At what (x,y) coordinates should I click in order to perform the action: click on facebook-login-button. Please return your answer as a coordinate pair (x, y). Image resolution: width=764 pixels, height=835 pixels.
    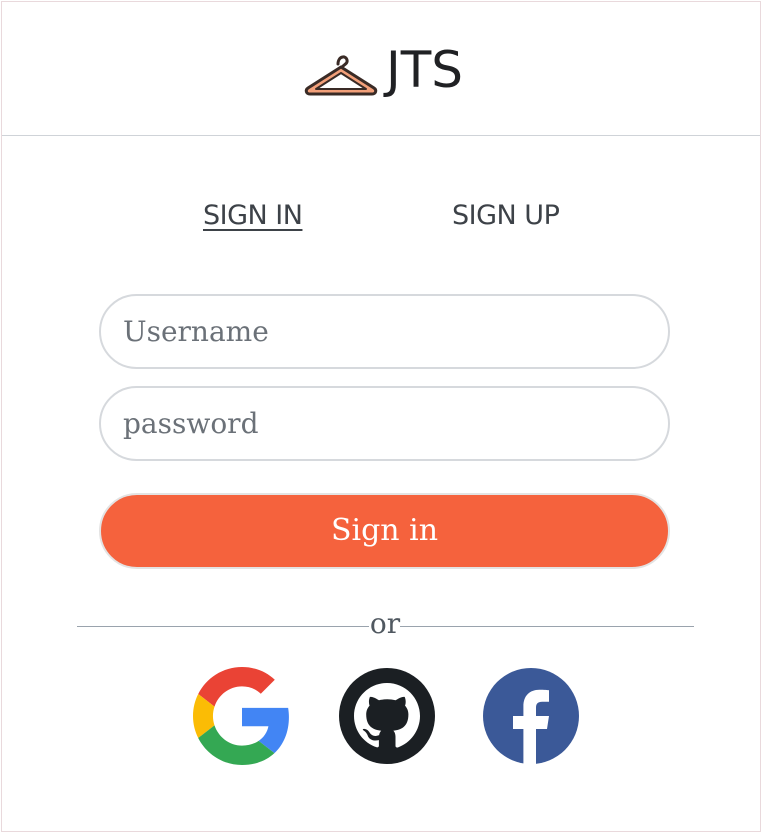
    Looking at the image, I should click on (531, 716).